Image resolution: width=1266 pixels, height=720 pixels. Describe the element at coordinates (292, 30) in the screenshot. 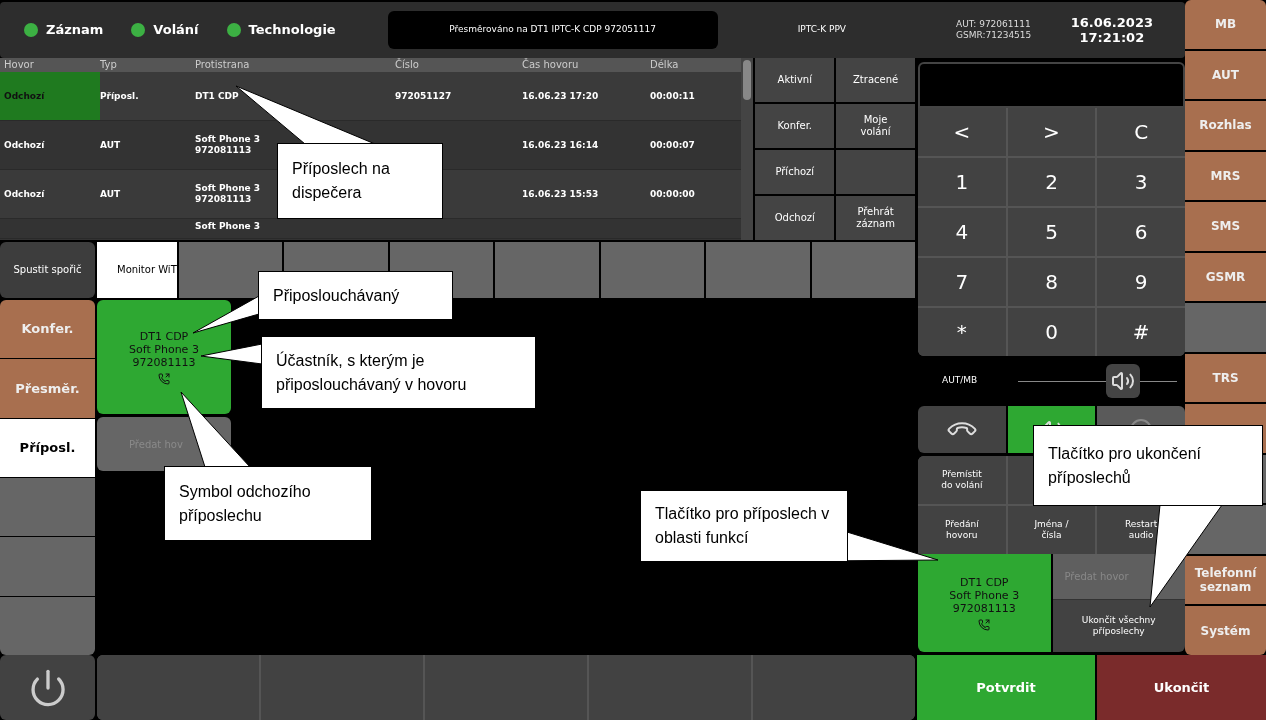

I see `status-label: Technologie` at that location.